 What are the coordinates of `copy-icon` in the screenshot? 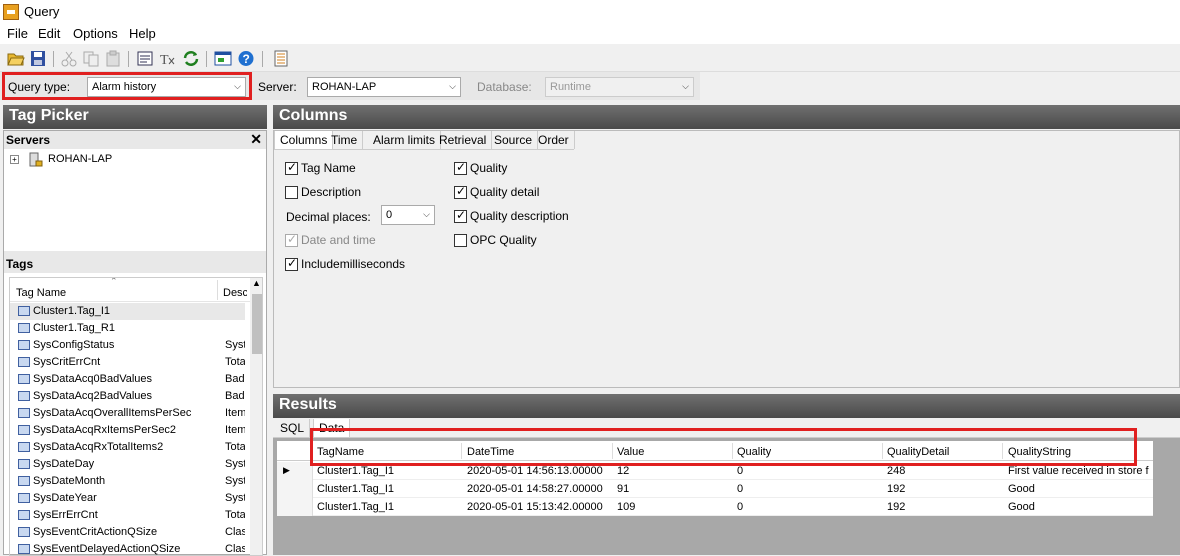 It's located at (91, 58).